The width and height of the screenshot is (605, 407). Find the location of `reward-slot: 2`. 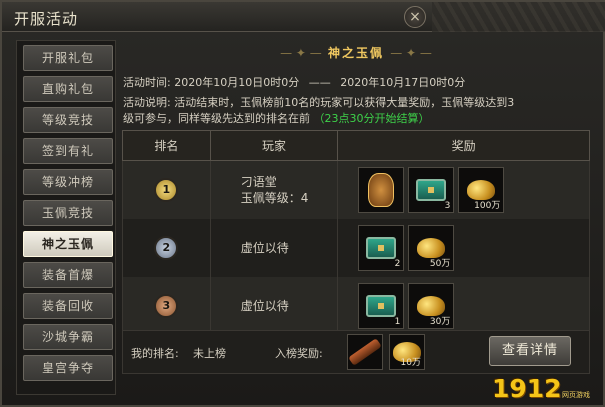

reward-slot: 2 is located at coordinates (381, 247).